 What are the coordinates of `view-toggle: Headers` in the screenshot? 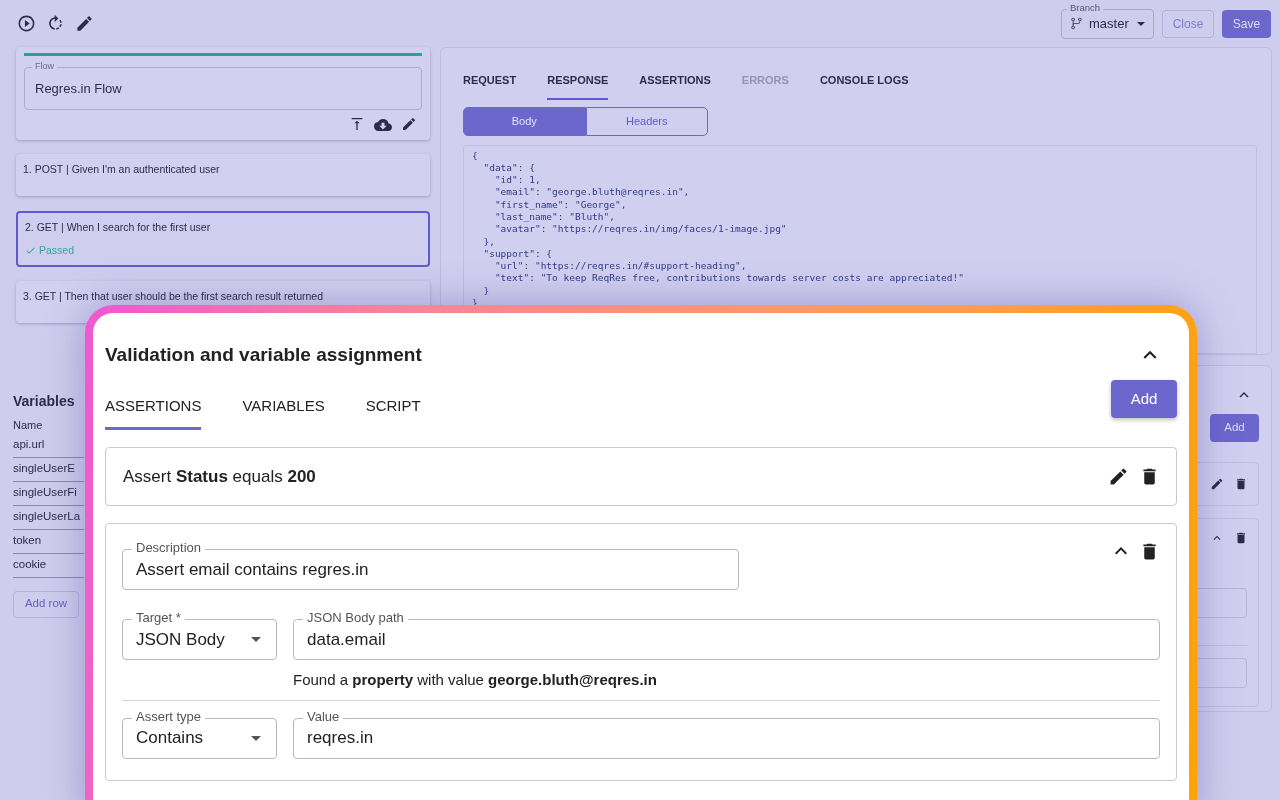 It's located at (646, 121).